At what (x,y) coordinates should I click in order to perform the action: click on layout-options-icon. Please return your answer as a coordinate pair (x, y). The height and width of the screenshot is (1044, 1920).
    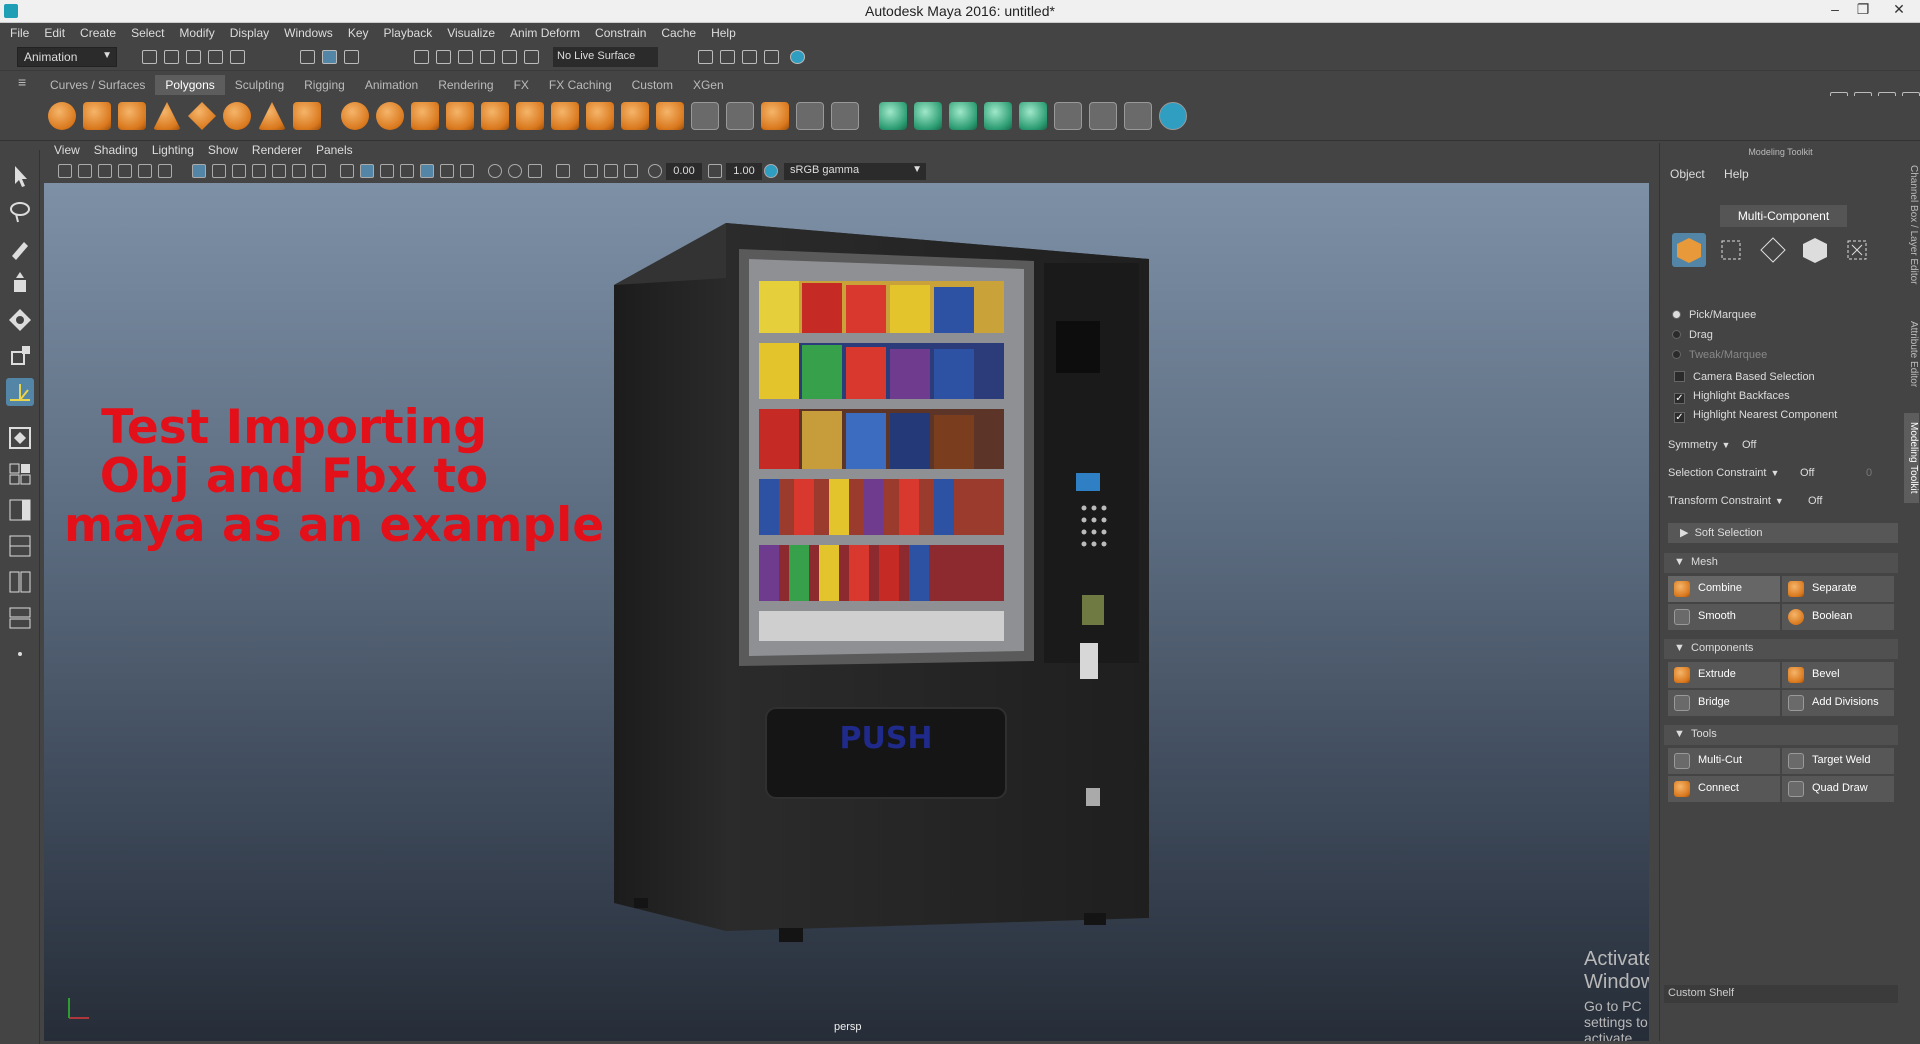
    Looking at the image, I should click on (20, 654).